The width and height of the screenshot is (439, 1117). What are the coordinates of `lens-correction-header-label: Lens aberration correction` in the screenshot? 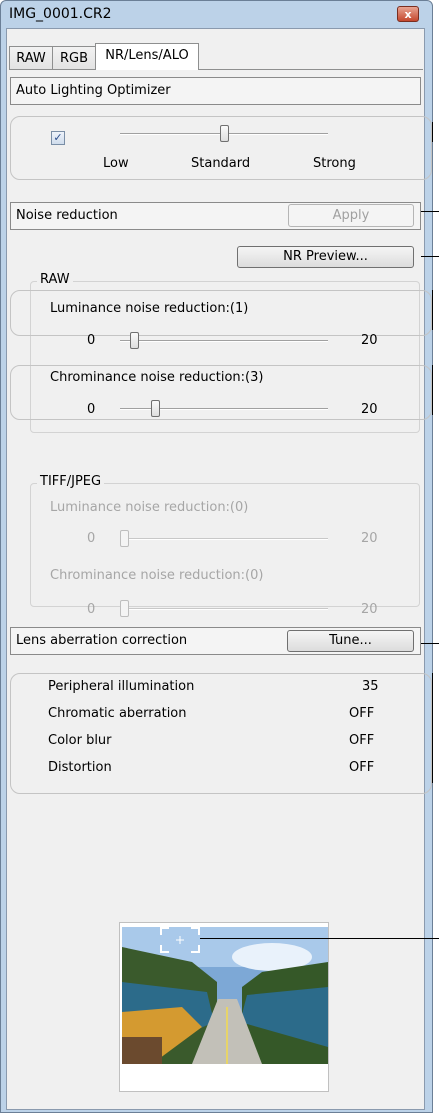 It's located at (102, 640).